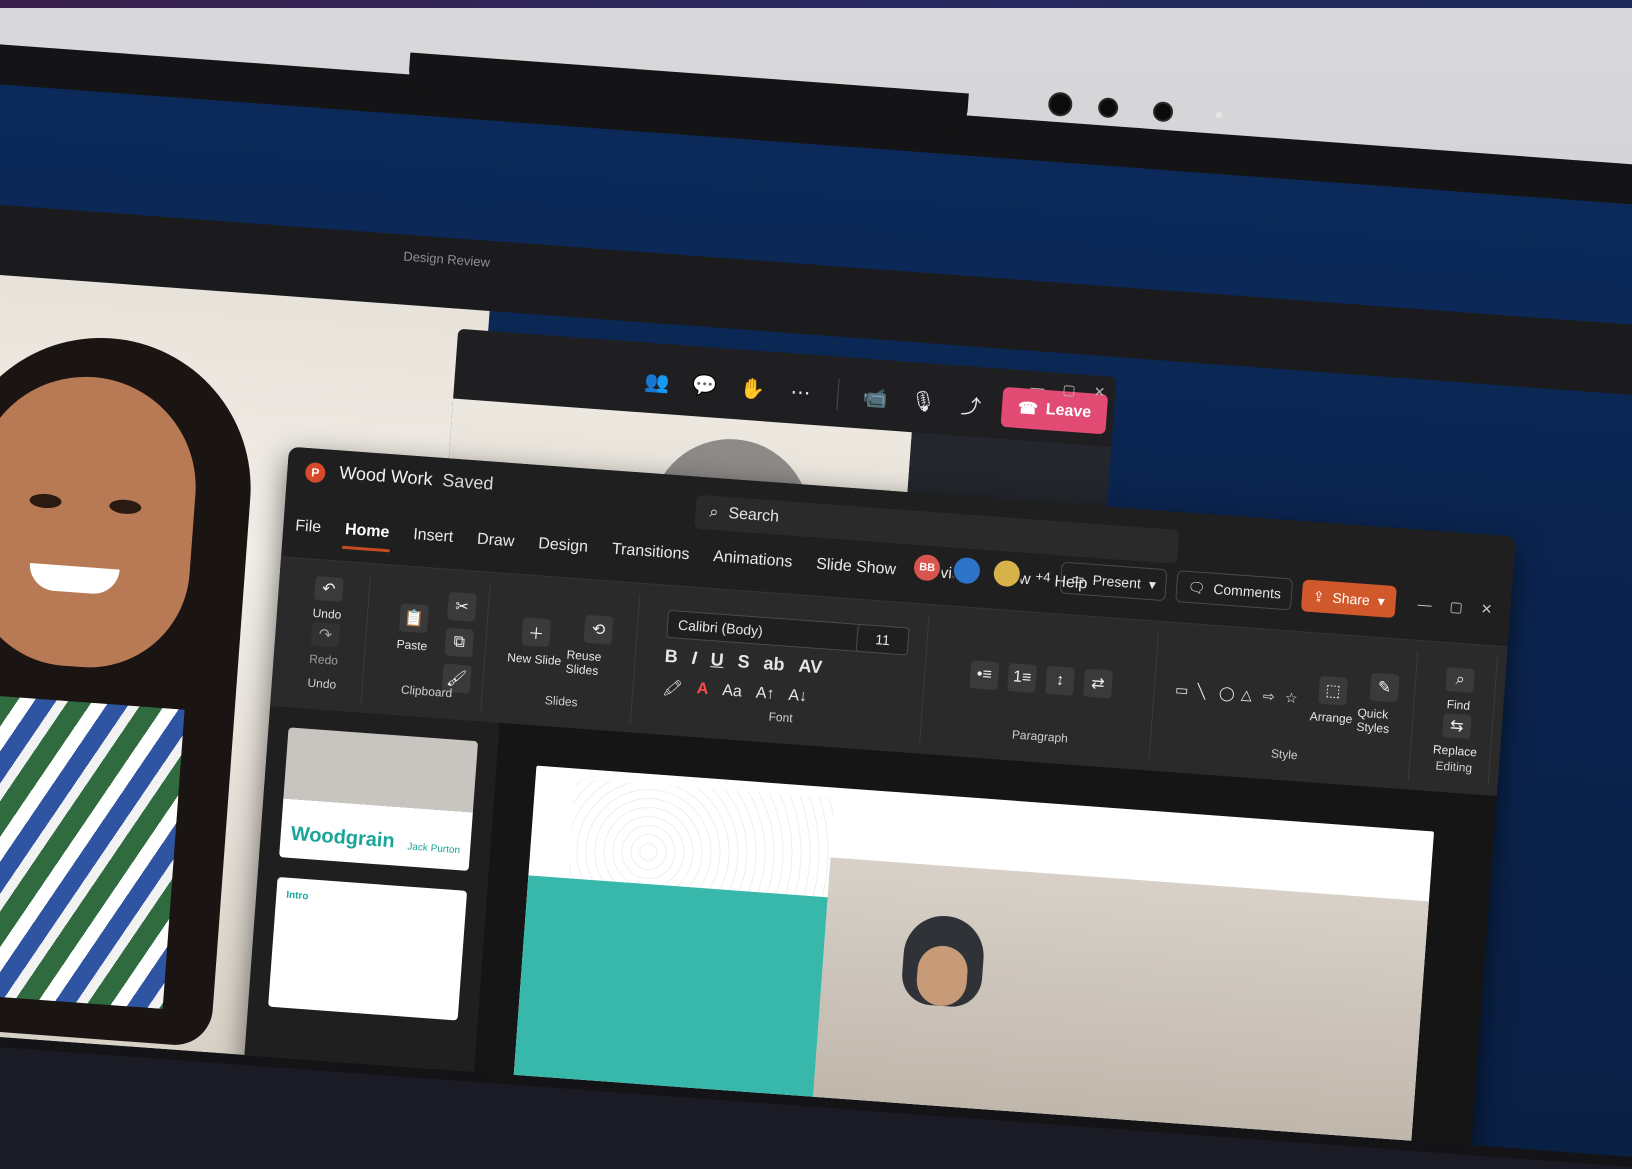 Image resolution: width=1632 pixels, height=1169 pixels. What do you see at coordinates (495, 541) in the screenshot?
I see `tab-draw: Draw` at bounding box center [495, 541].